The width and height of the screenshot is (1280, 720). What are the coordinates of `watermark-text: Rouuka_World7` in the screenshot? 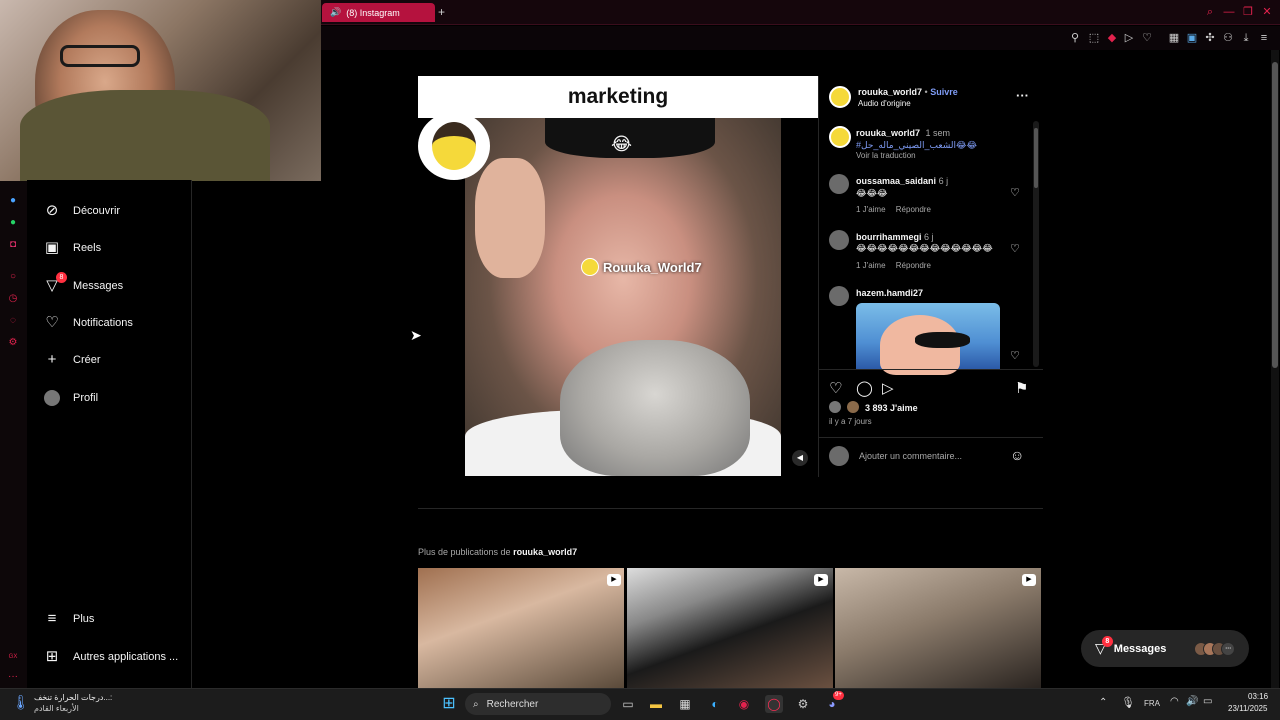 It's located at (652, 267).